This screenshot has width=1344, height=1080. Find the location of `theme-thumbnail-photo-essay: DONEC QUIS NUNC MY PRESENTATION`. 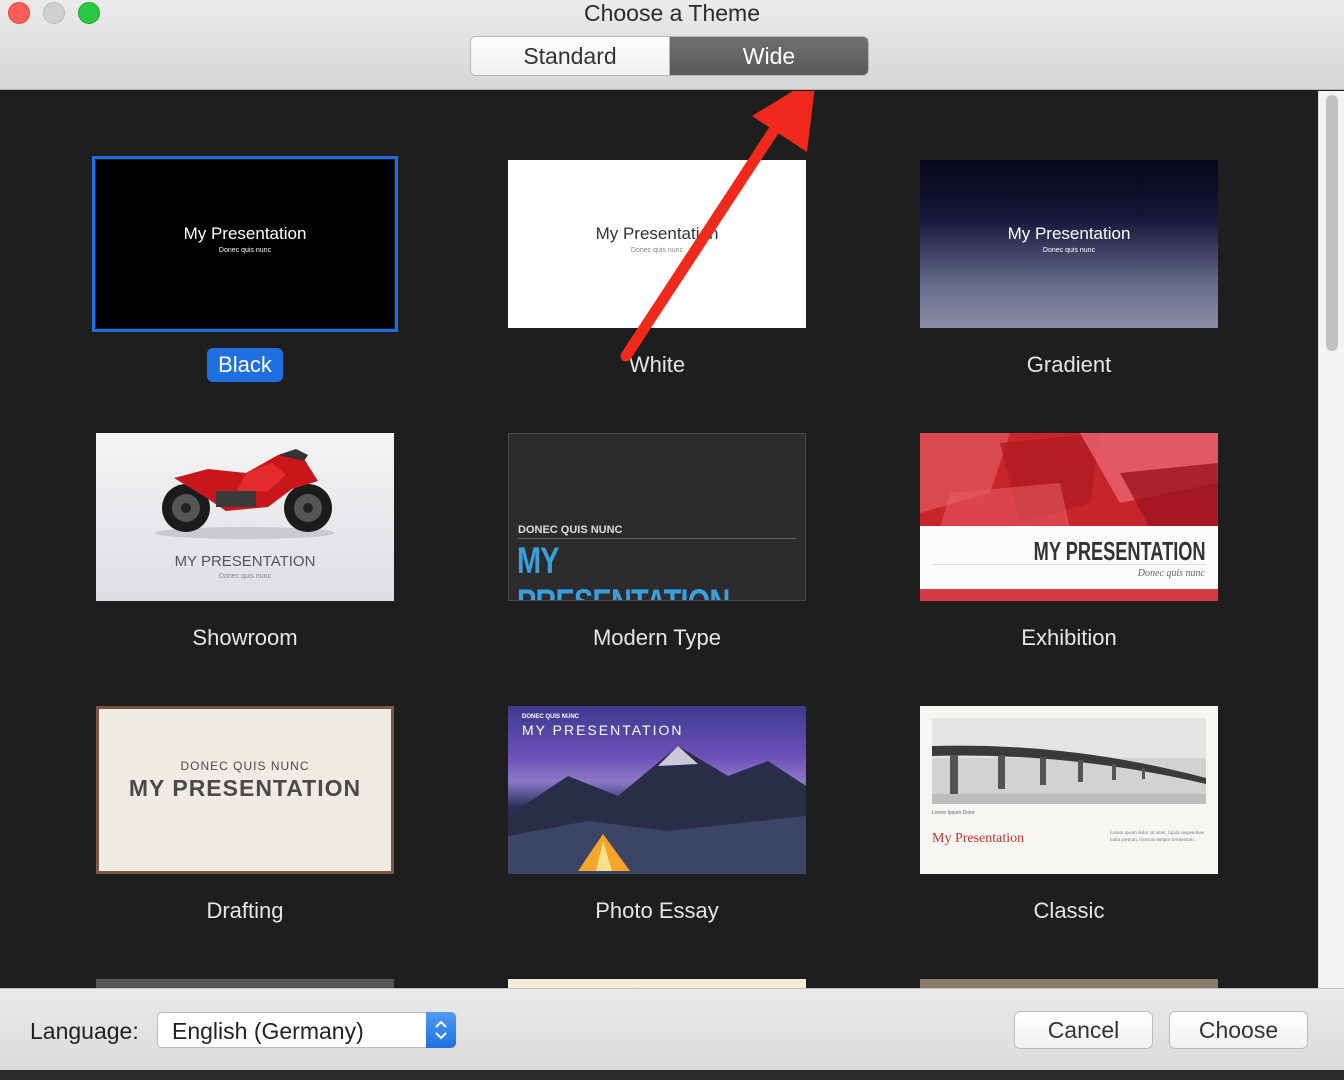

theme-thumbnail-photo-essay: DONEC QUIS NUNC MY PRESENTATION is located at coordinates (657, 790).